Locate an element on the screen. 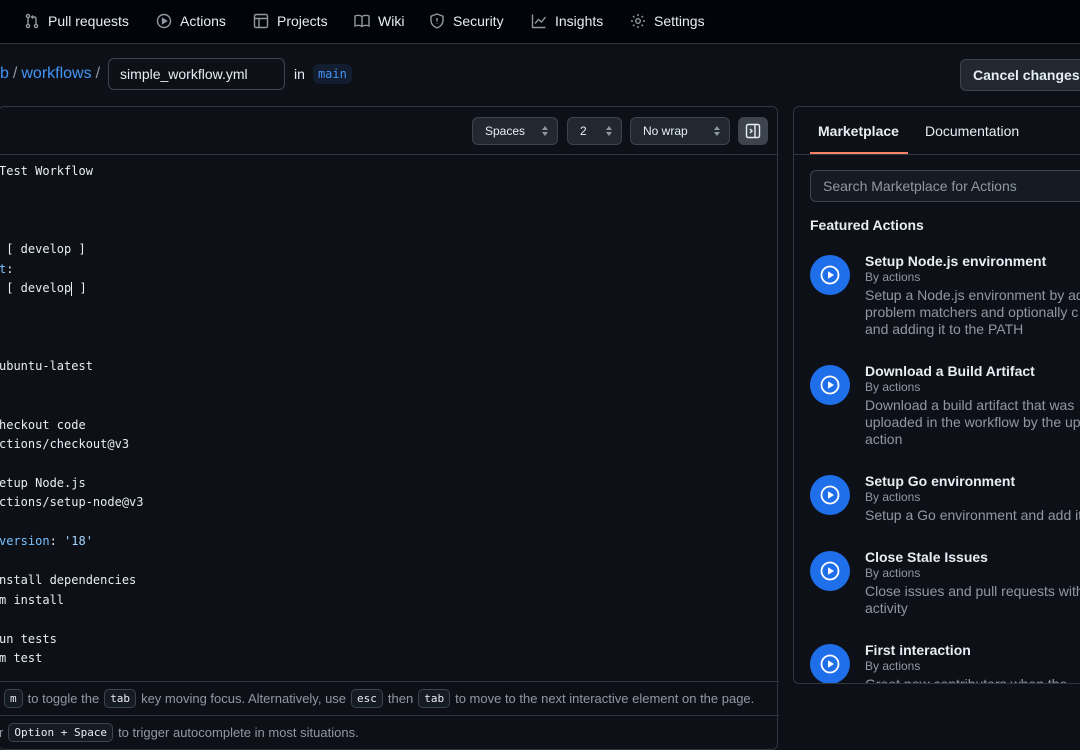 The image size is (1080, 750). code-line: etup Node.js is located at coordinates (43, 483).